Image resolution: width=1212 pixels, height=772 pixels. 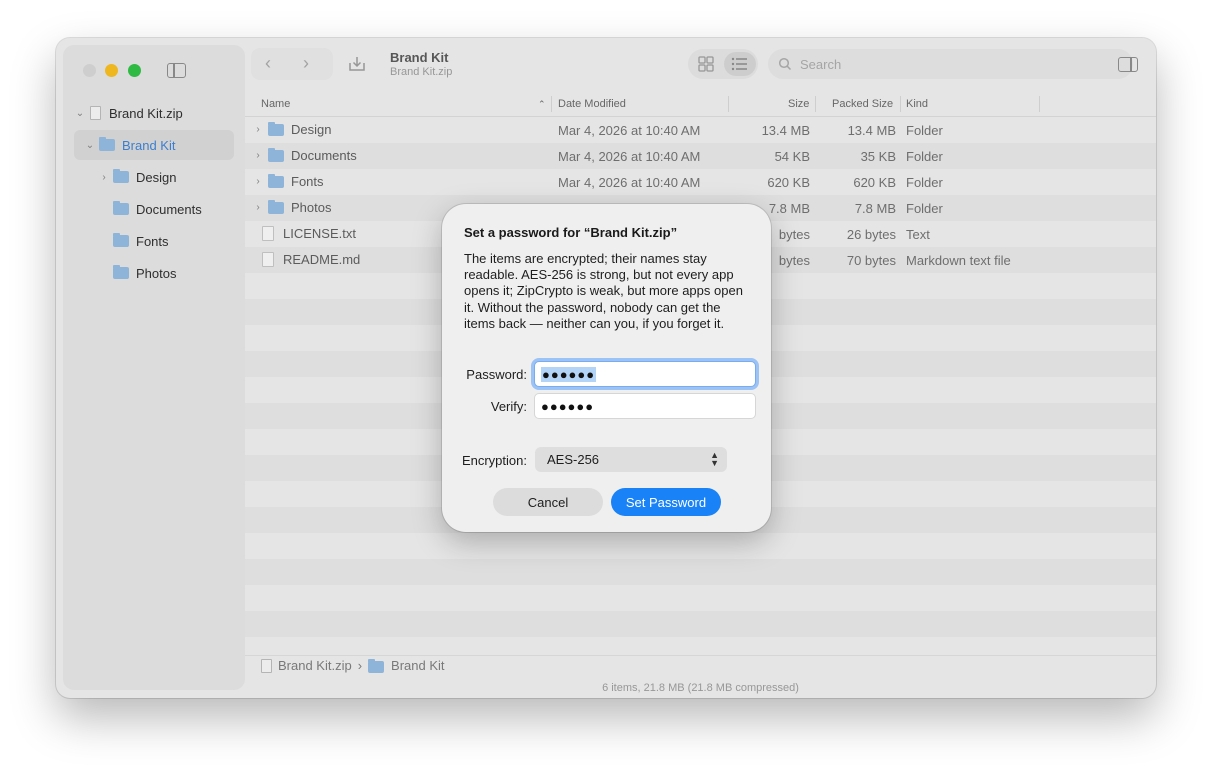 I want to click on encryption-value: AES-256, so click(x=573, y=459).